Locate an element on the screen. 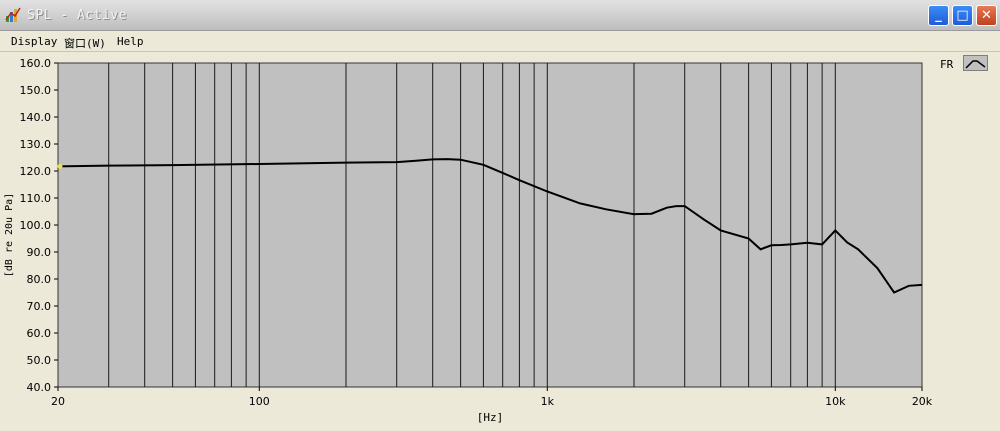  y-tick-label: 70.0 is located at coordinates (39, 306).